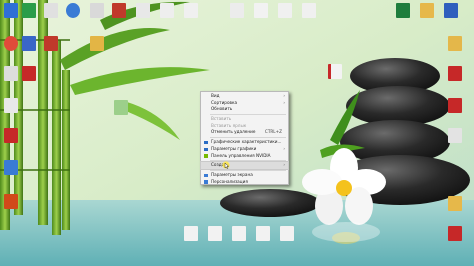  What do you see at coordinates (206, 182) in the screenshot?
I see `personalization-icon` at bounding box center [206, 182].